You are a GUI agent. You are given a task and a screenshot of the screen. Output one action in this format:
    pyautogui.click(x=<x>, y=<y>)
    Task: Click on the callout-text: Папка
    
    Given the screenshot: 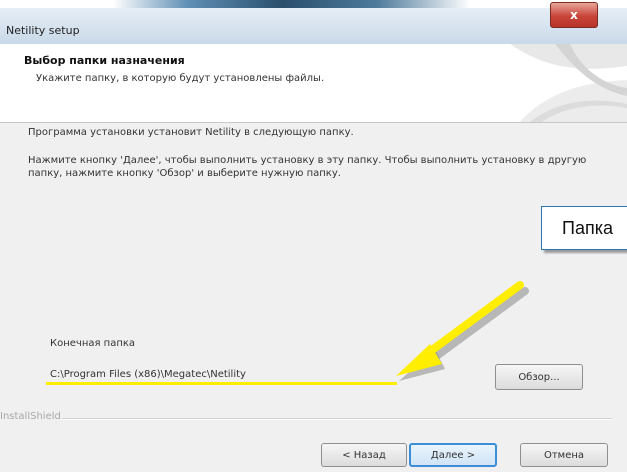 What is the action you would take?
    pyautogui.click(x=587, y=228)
    